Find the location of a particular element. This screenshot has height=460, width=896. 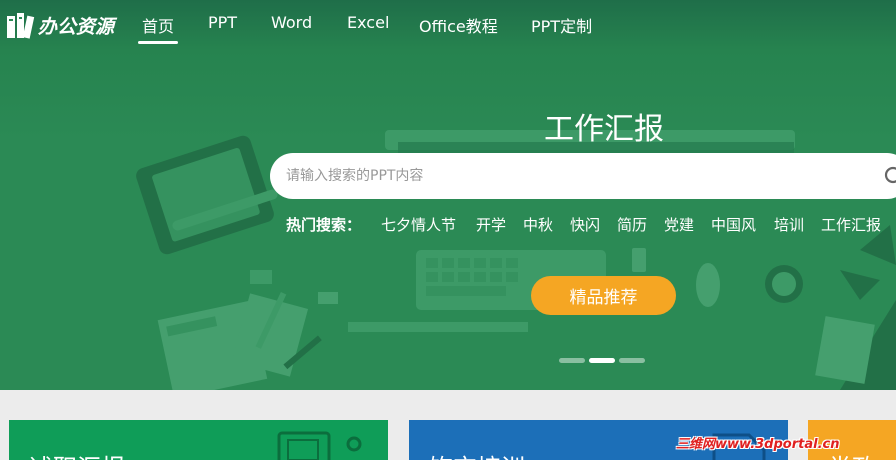

featured-button: 精品推荐 is located at coordinates (603, 295).